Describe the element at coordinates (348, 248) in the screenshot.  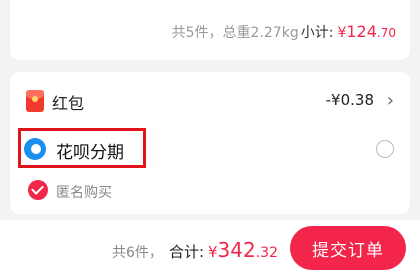
I see `submit-order-button: 提交订单` at that location.